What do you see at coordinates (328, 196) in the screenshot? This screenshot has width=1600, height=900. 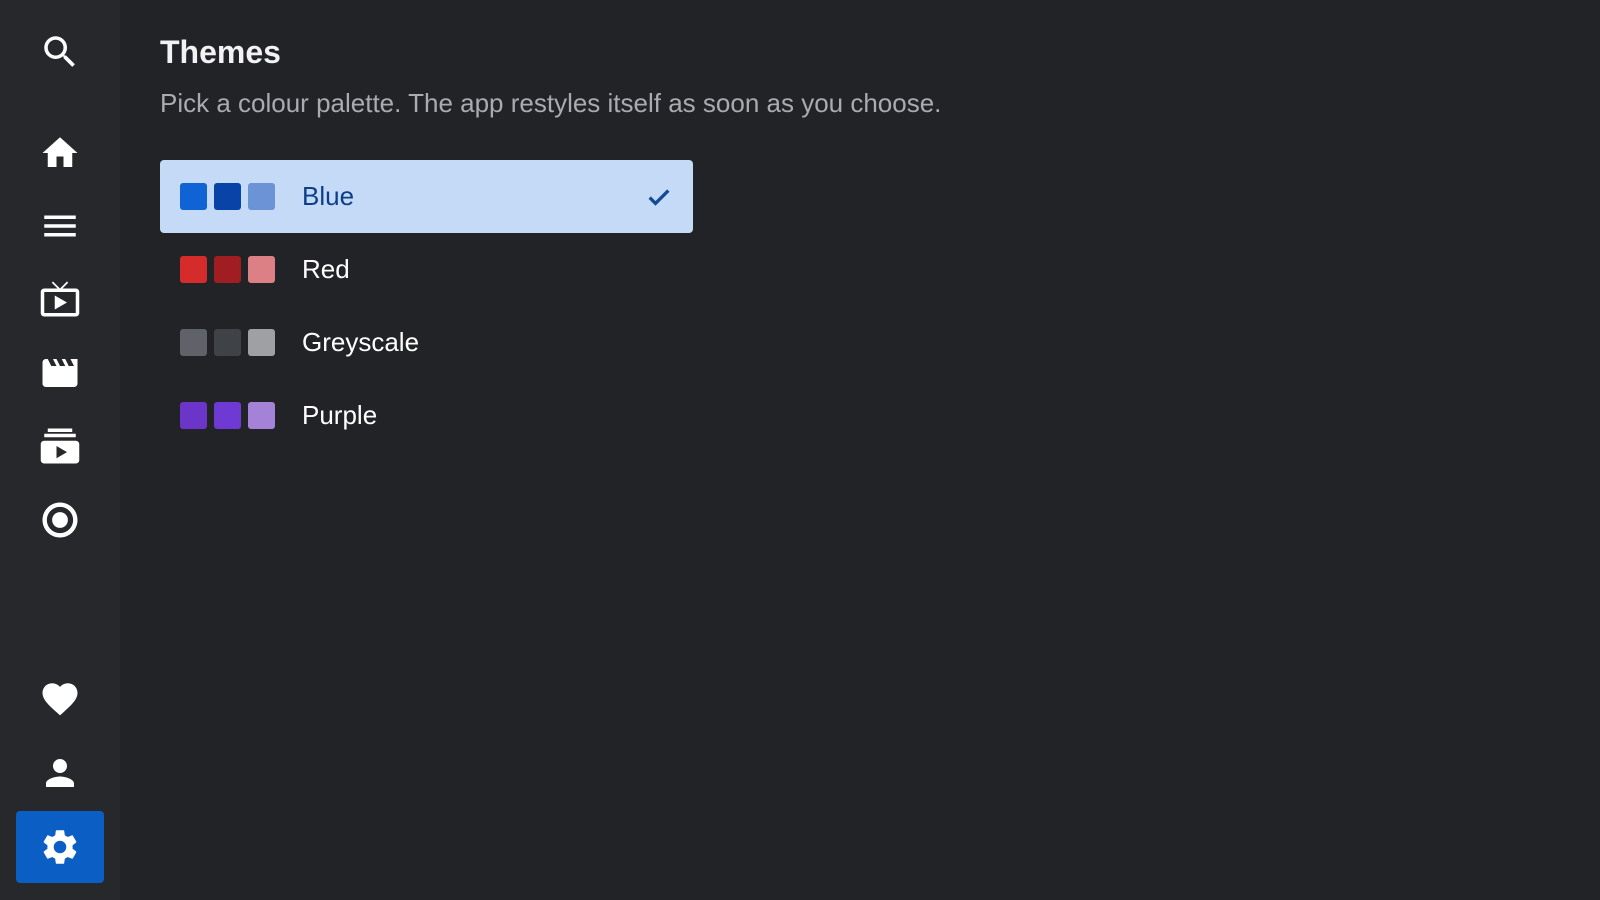 I see `theme-label: Blue` at bounding box center [328, 196].